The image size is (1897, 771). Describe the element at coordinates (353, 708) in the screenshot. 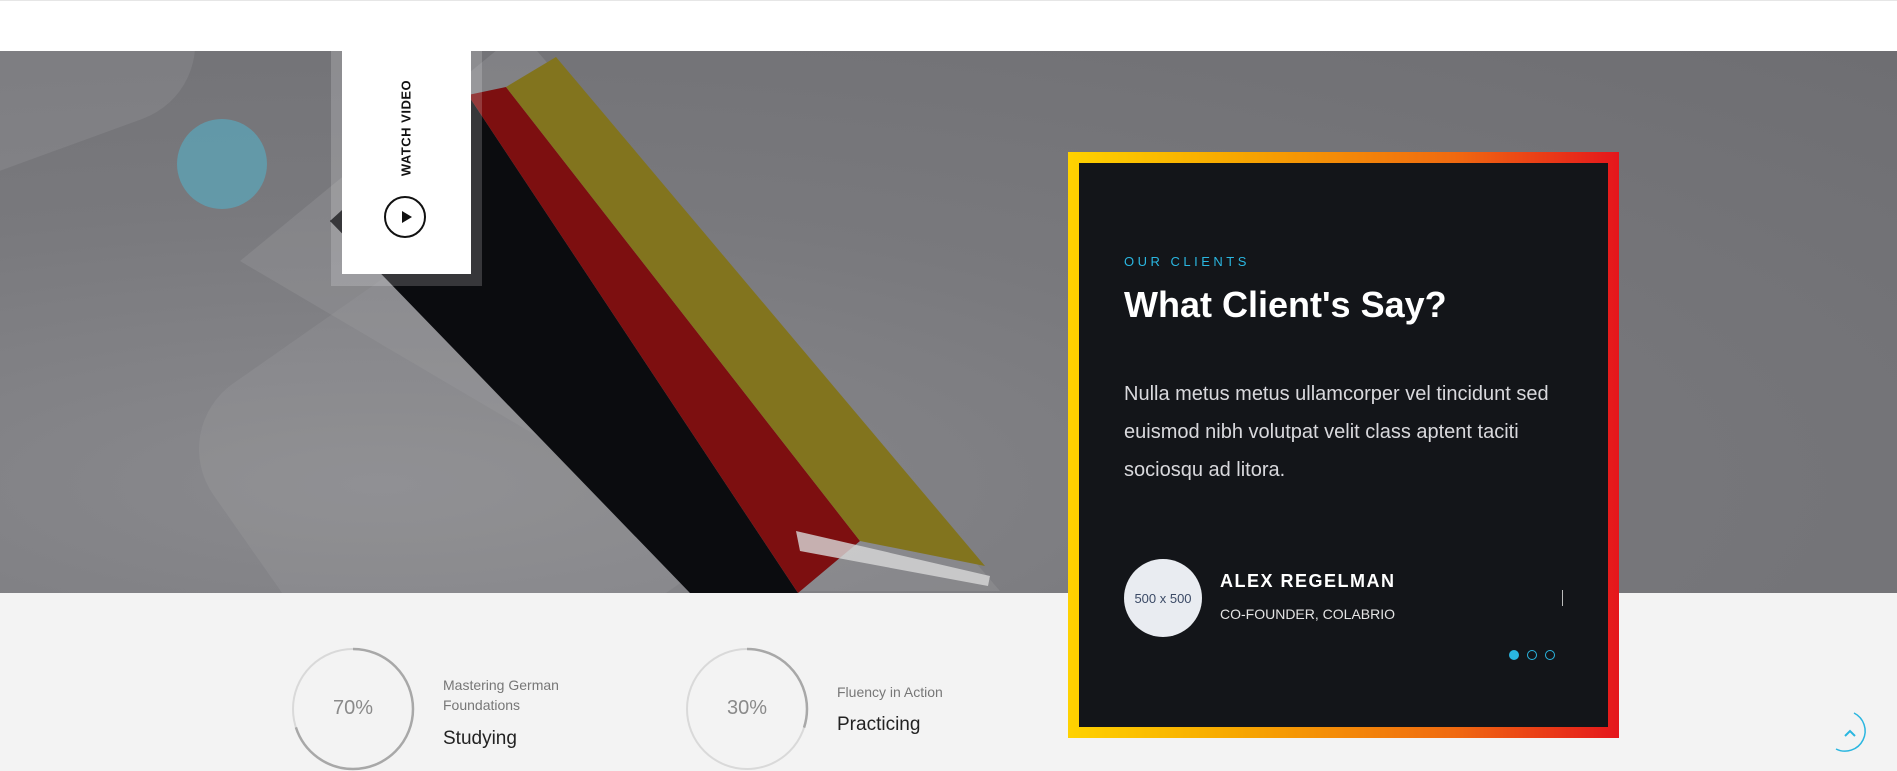

I see `progress-value-studying: 70%` at that location.